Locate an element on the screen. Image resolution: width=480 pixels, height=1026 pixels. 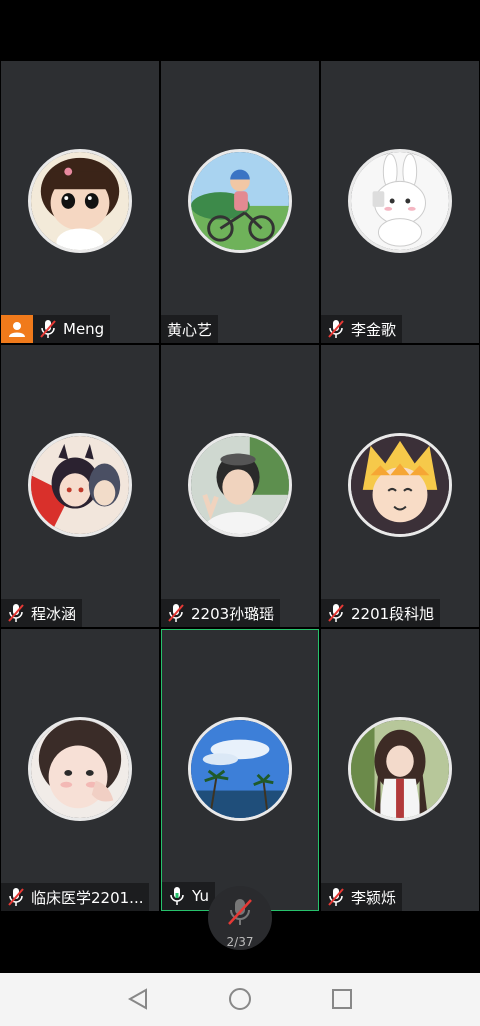
home-circle-icon is located at coordinates (240, 999).